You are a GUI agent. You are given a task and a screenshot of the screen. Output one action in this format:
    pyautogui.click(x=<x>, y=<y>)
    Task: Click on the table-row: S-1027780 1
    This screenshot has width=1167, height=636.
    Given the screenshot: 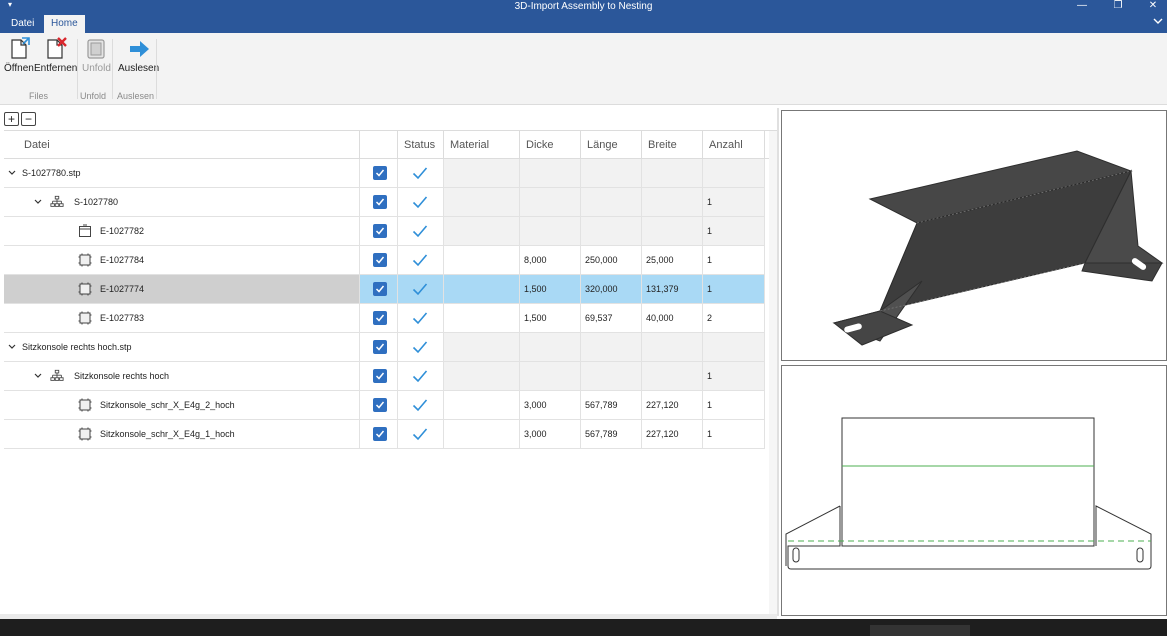 What is the action you would take?
    pyautogui.click(x=384, y=202)
    